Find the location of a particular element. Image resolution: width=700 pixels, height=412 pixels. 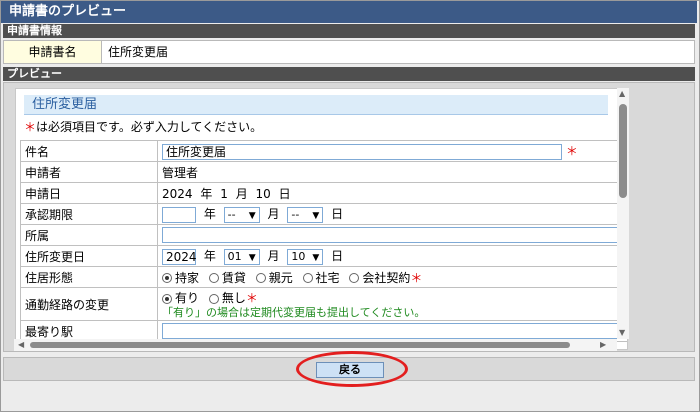

highlight-annotation is located at coordinates (352, 369).